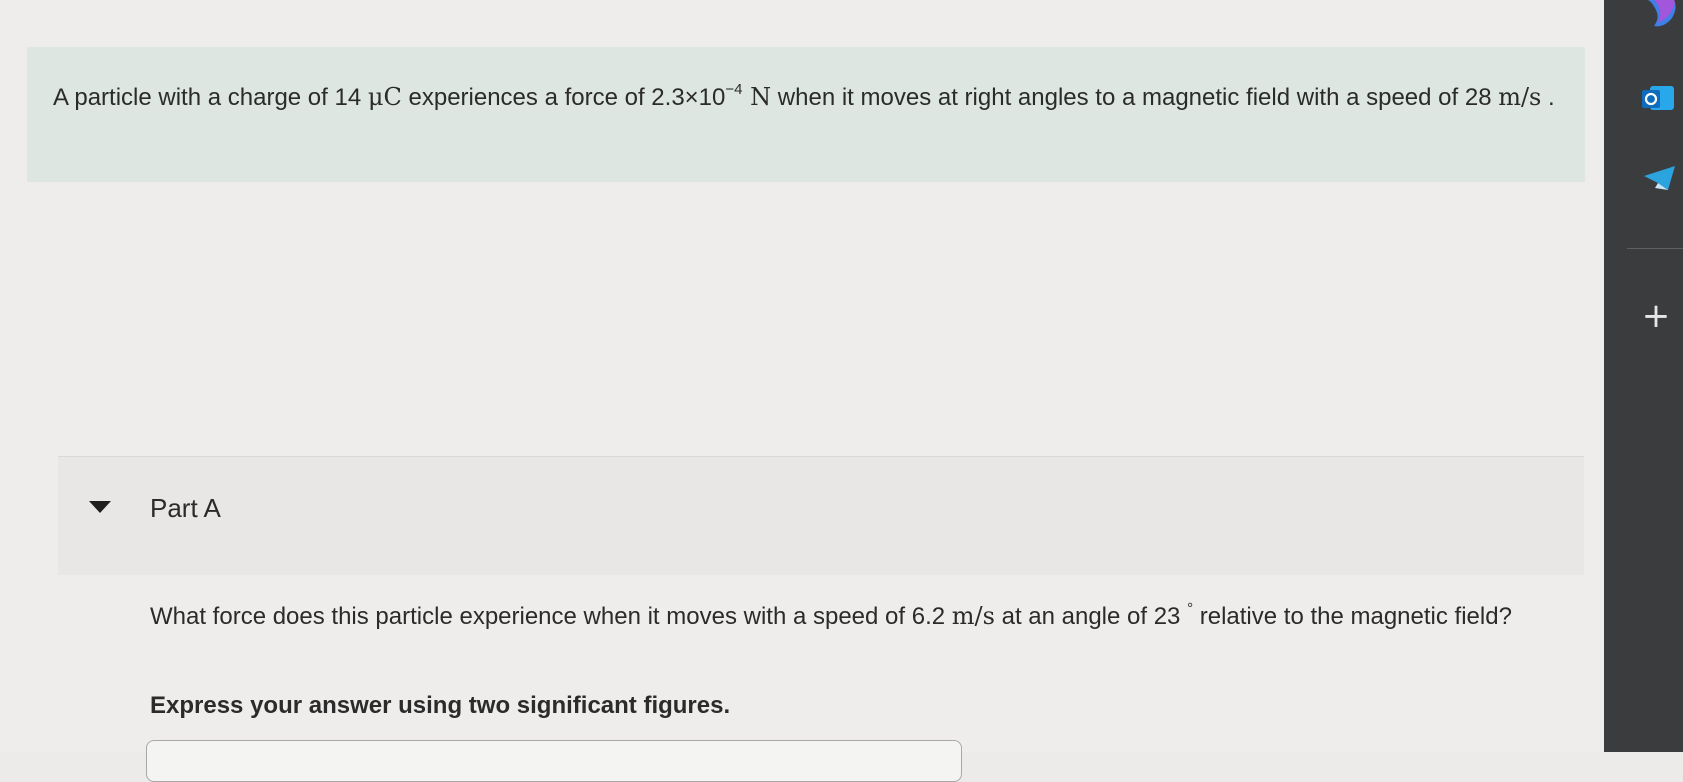 This screenshot has width=1683, height=782. I want to click on part-a-header: Part A, so click(821, 515).